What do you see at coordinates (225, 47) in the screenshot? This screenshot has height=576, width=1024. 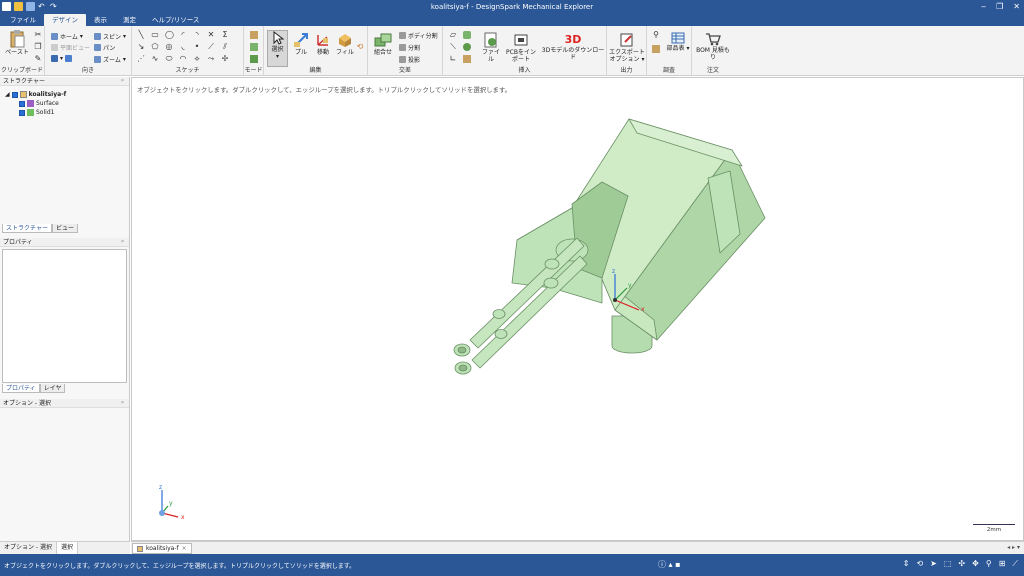 I see `offset-icon: ⫽` at bounding box center [225, 47].